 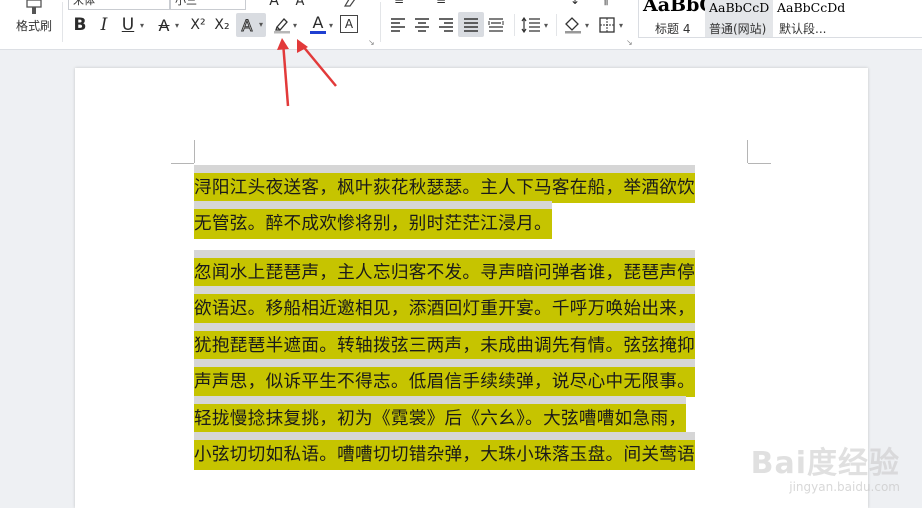 I want to click on underline-dropdown-icon: ▾, so click(x=142, y=25).